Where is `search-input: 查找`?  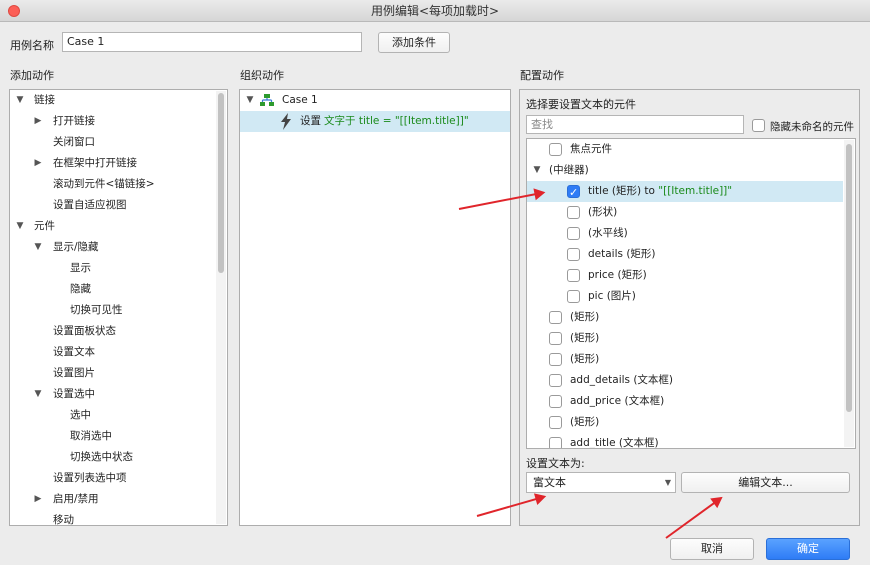
search-input: 查找 is located at coordinates (635, 124).